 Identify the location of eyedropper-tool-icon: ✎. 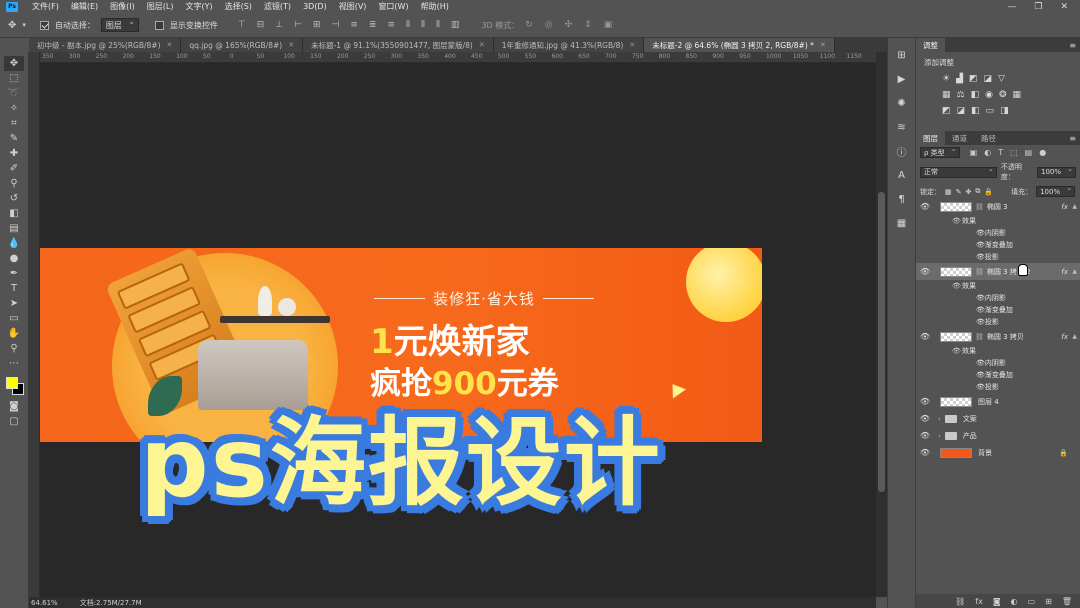
(14, 138).